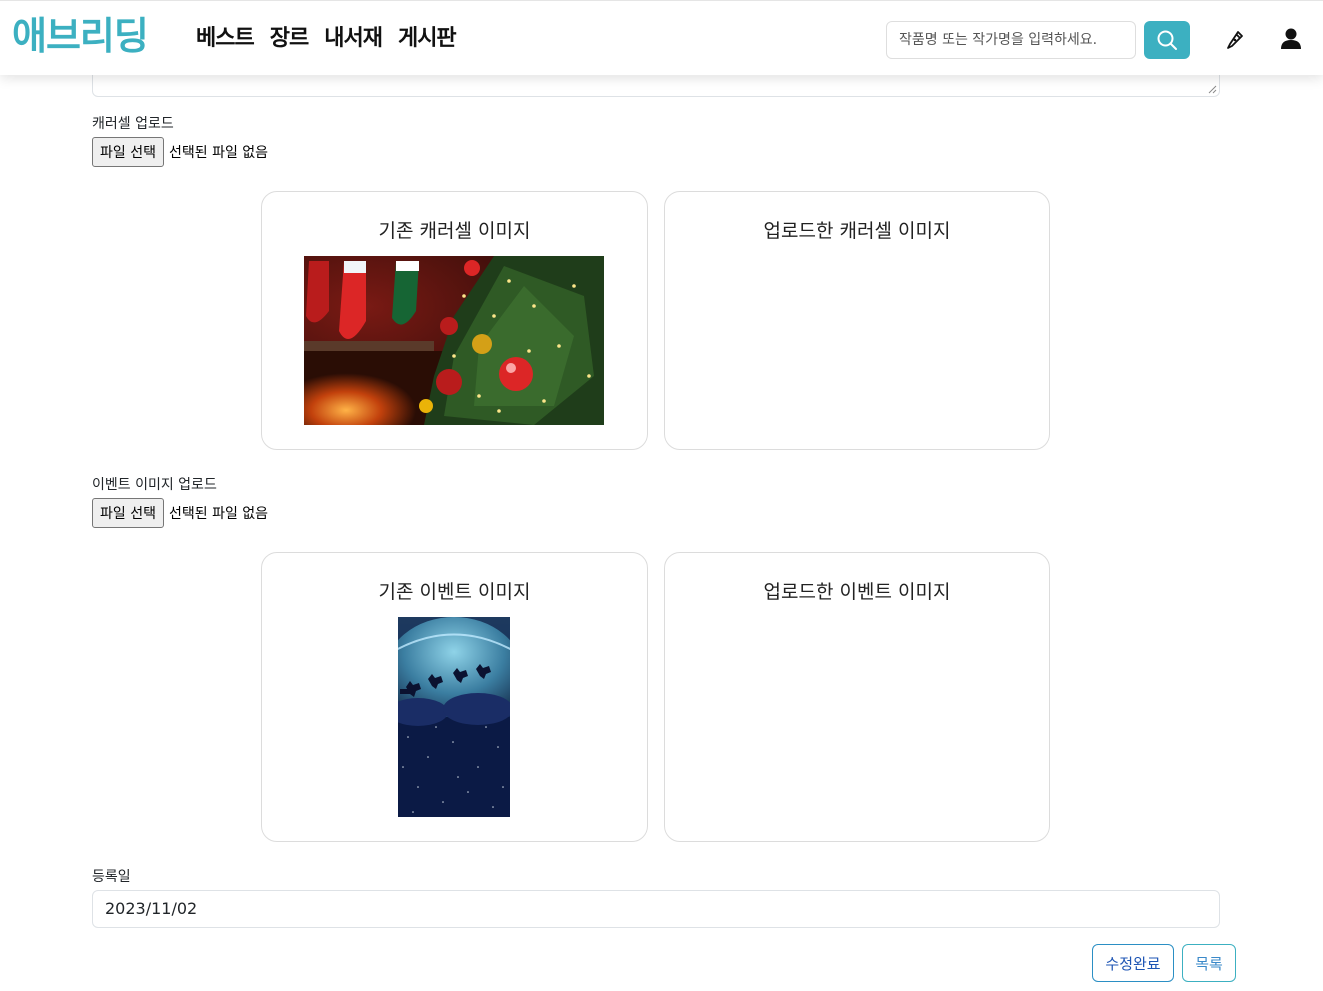  I want to click on registration-date-label: 등록일, so click(111, 877).